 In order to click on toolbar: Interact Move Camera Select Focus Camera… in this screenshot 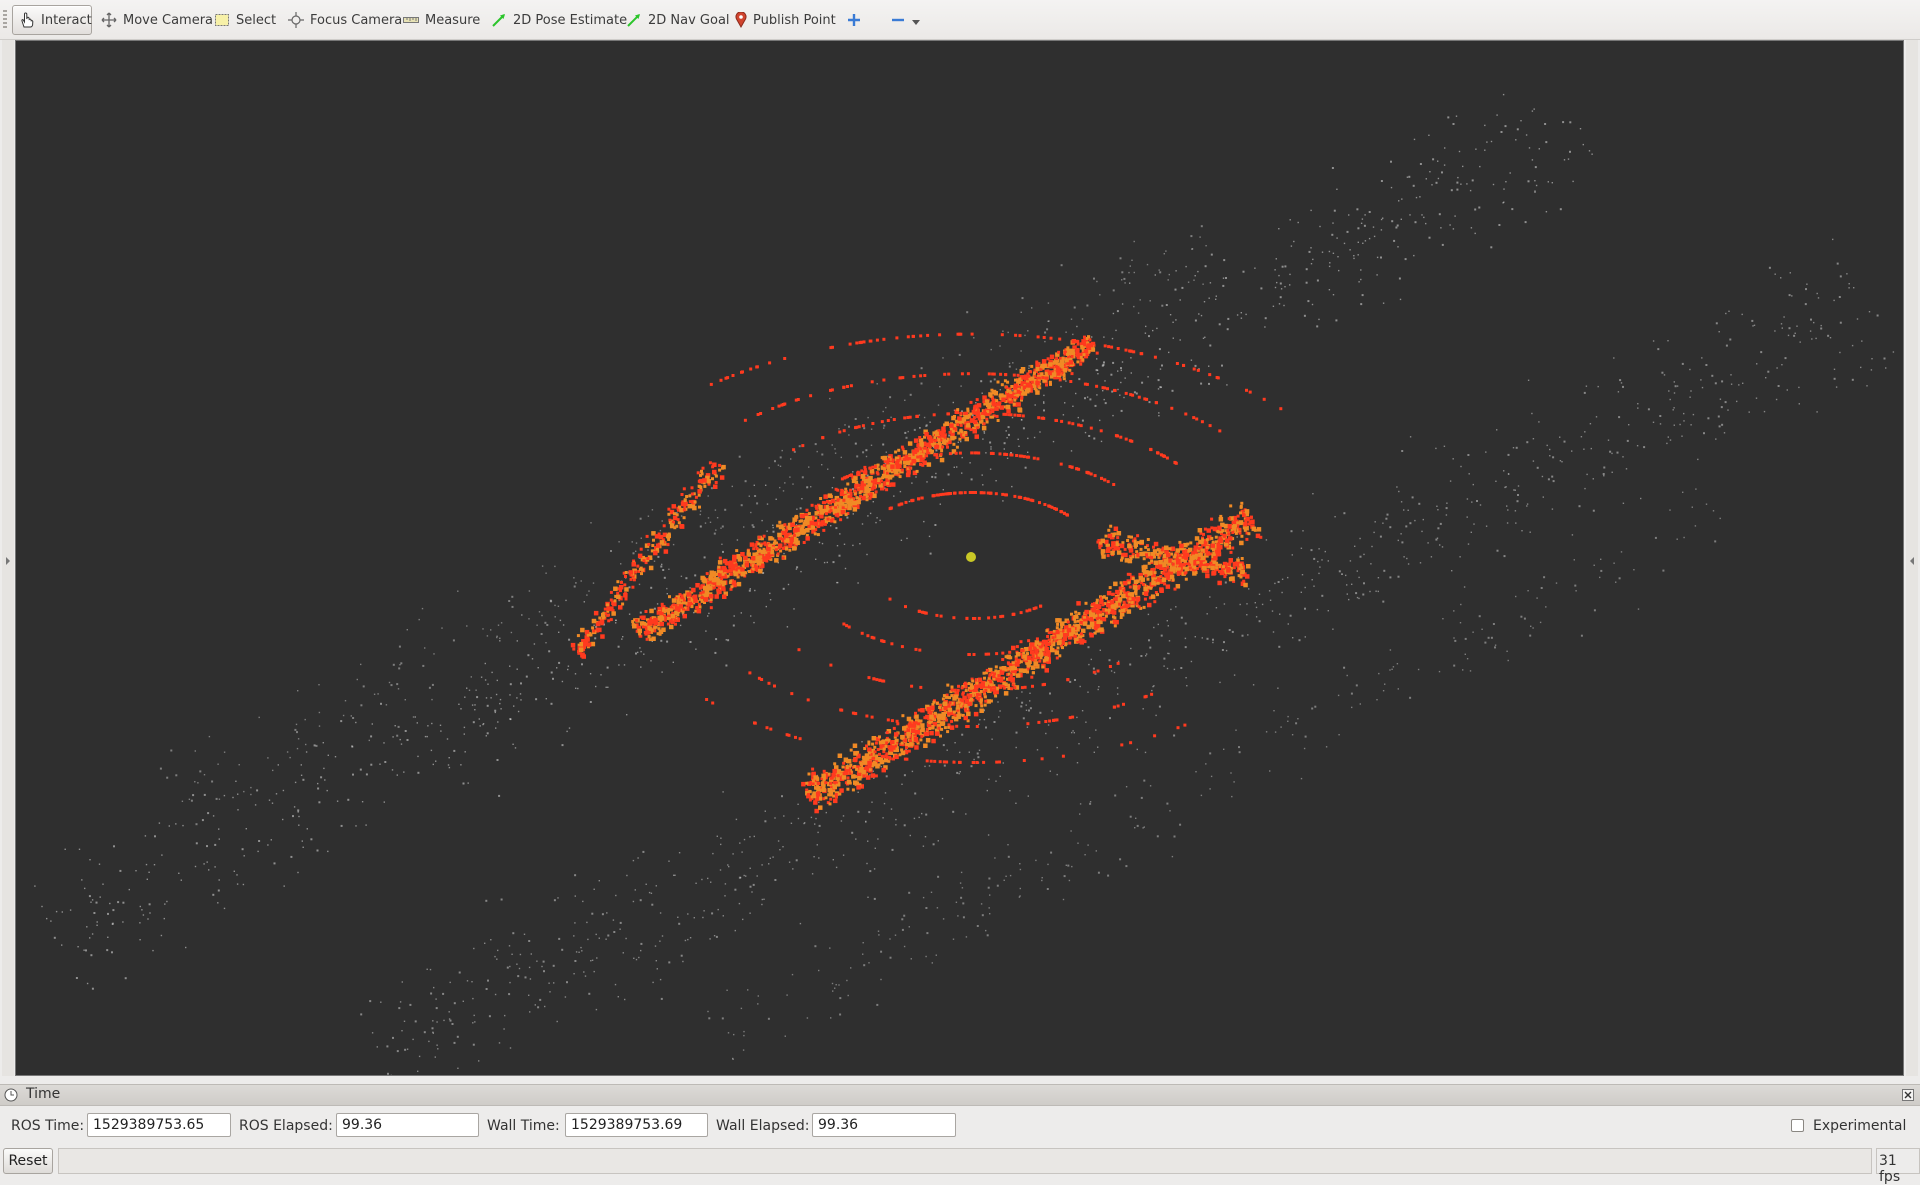, I will do `click(960, 20)`.